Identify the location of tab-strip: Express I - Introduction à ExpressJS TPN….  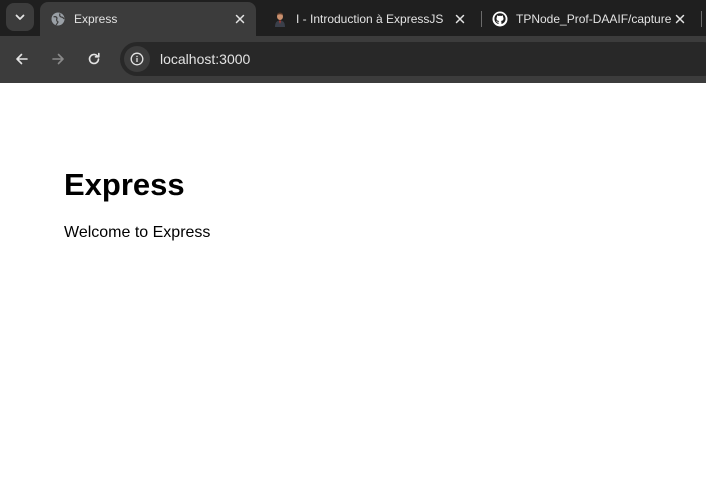
(353, 18).